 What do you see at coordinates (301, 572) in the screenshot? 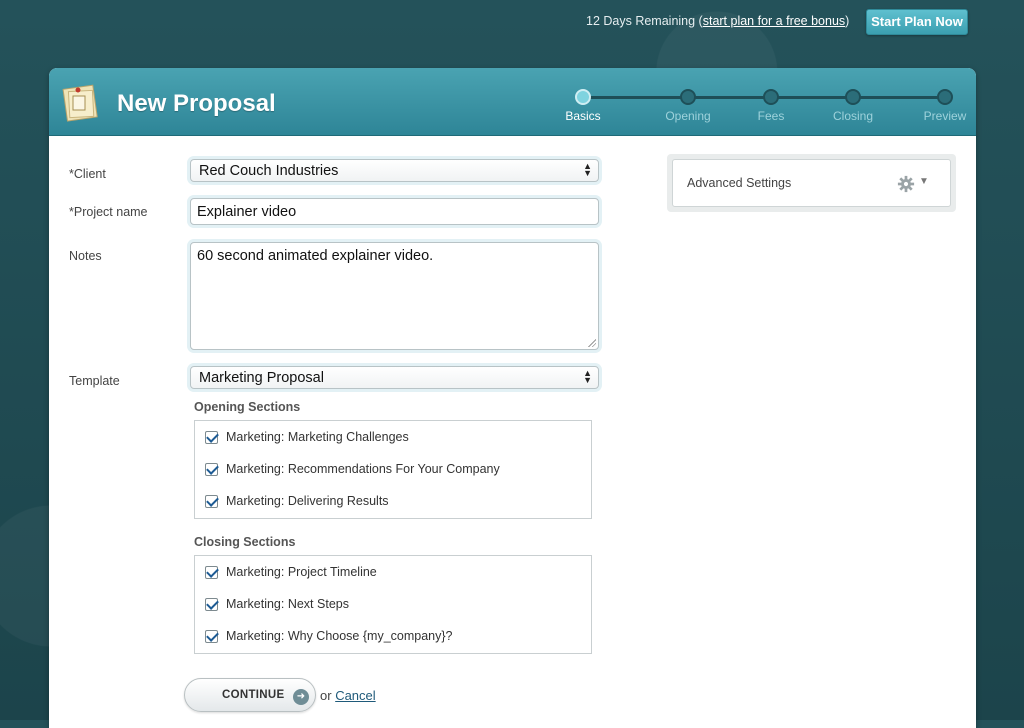
I see `closing-section-label: Marketing: Project Timeline` at bounding box center [301, 572].